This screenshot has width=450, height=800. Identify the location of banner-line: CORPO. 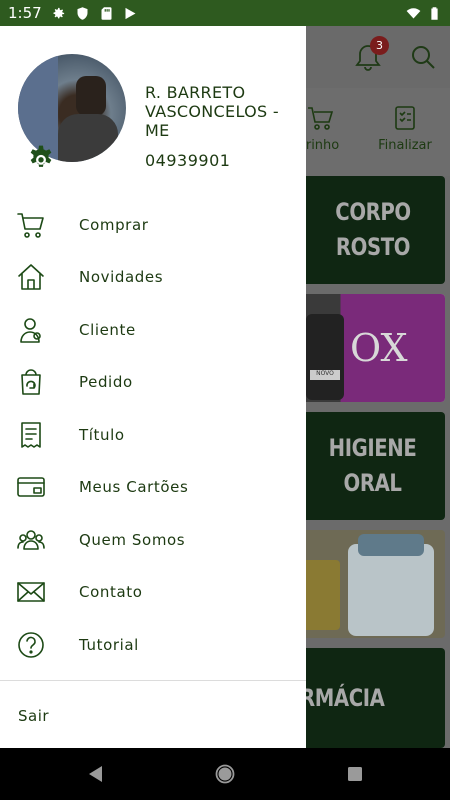
(372, 212).